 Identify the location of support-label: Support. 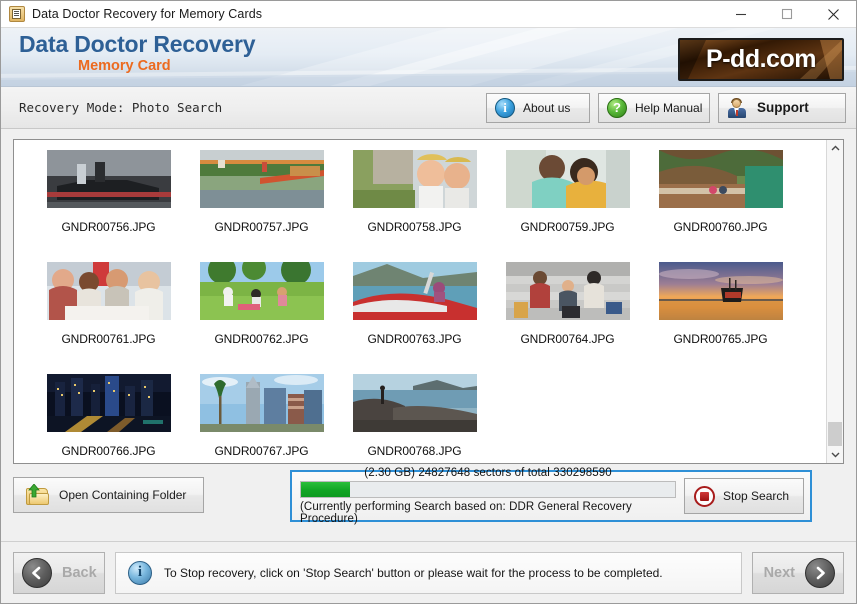
(783, 107).